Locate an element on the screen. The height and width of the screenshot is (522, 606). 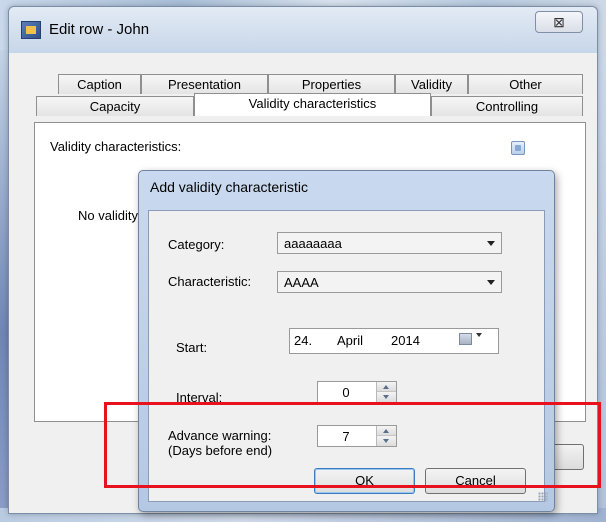
category-dropdown: aaaaaaaa is located at coordinates (389, 243).